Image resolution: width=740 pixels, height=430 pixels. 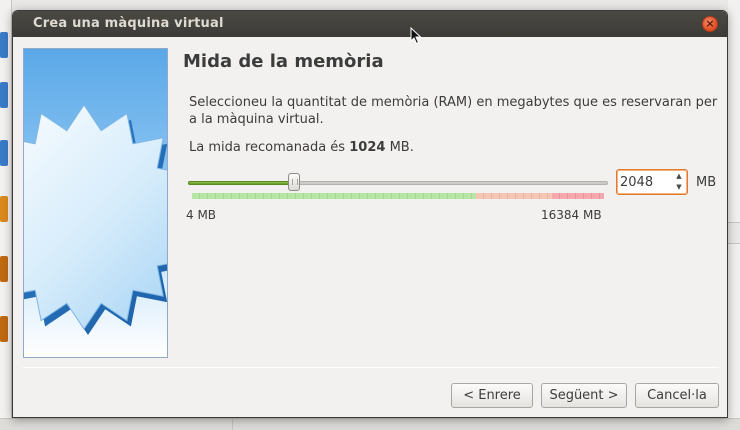 What do you see at coordinates (677, 395) in the screenshot?
I see `cancel-button: Cancel·la` at bounding box center [677, 395].